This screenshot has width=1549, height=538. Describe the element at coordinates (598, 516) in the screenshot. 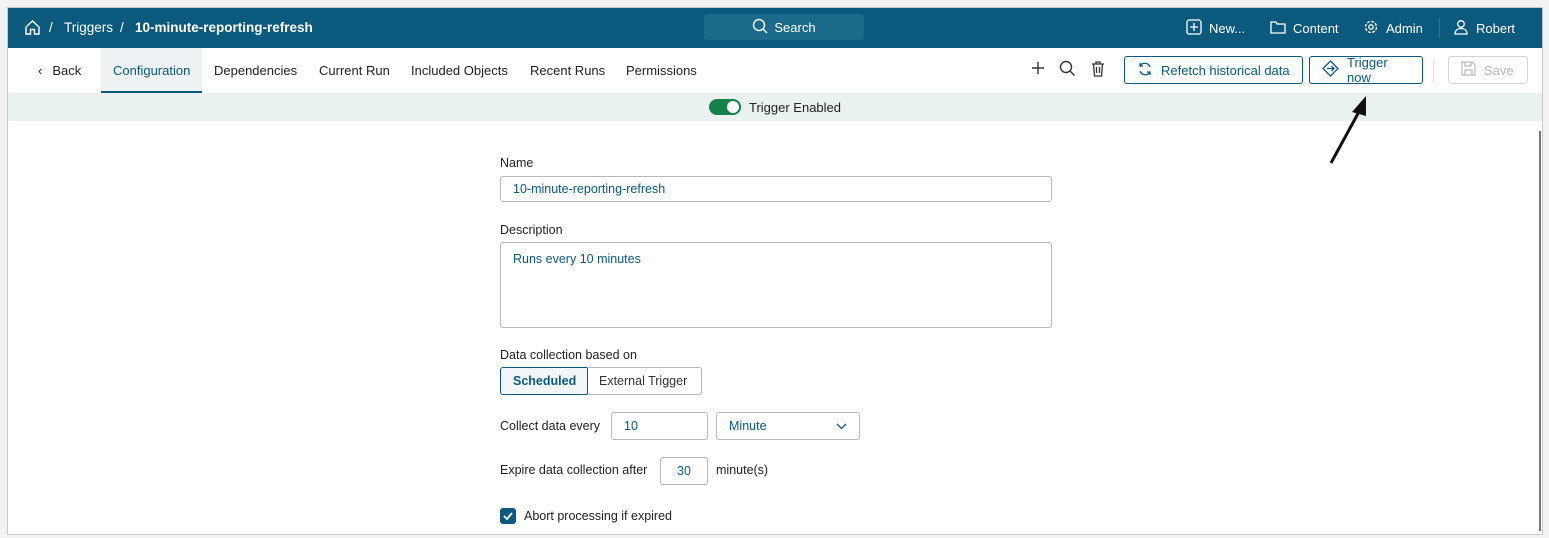

I see `abort-label: Abort processing if expired` at that location.